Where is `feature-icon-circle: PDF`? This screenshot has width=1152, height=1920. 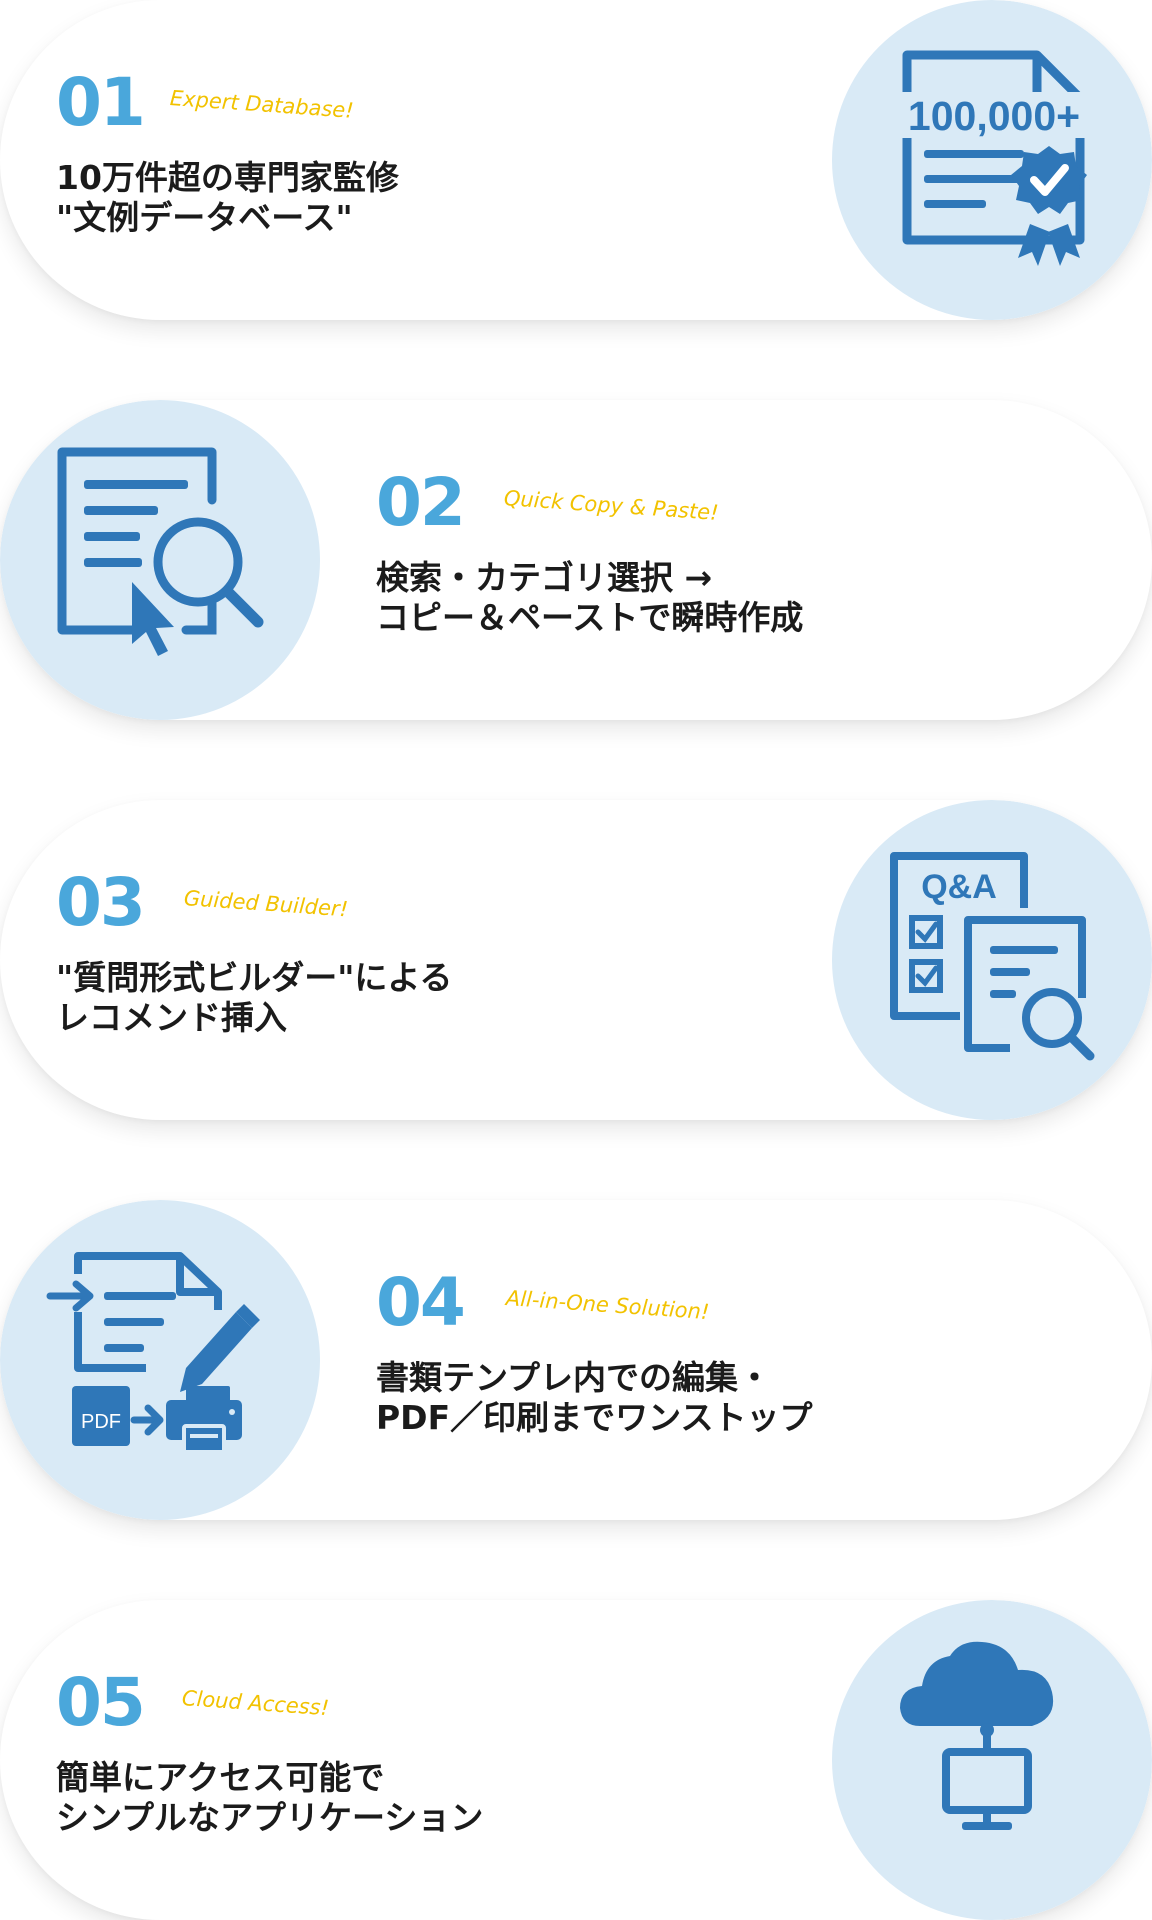 feature-icon-circle: PDF is located at coordinates (160, 1360).